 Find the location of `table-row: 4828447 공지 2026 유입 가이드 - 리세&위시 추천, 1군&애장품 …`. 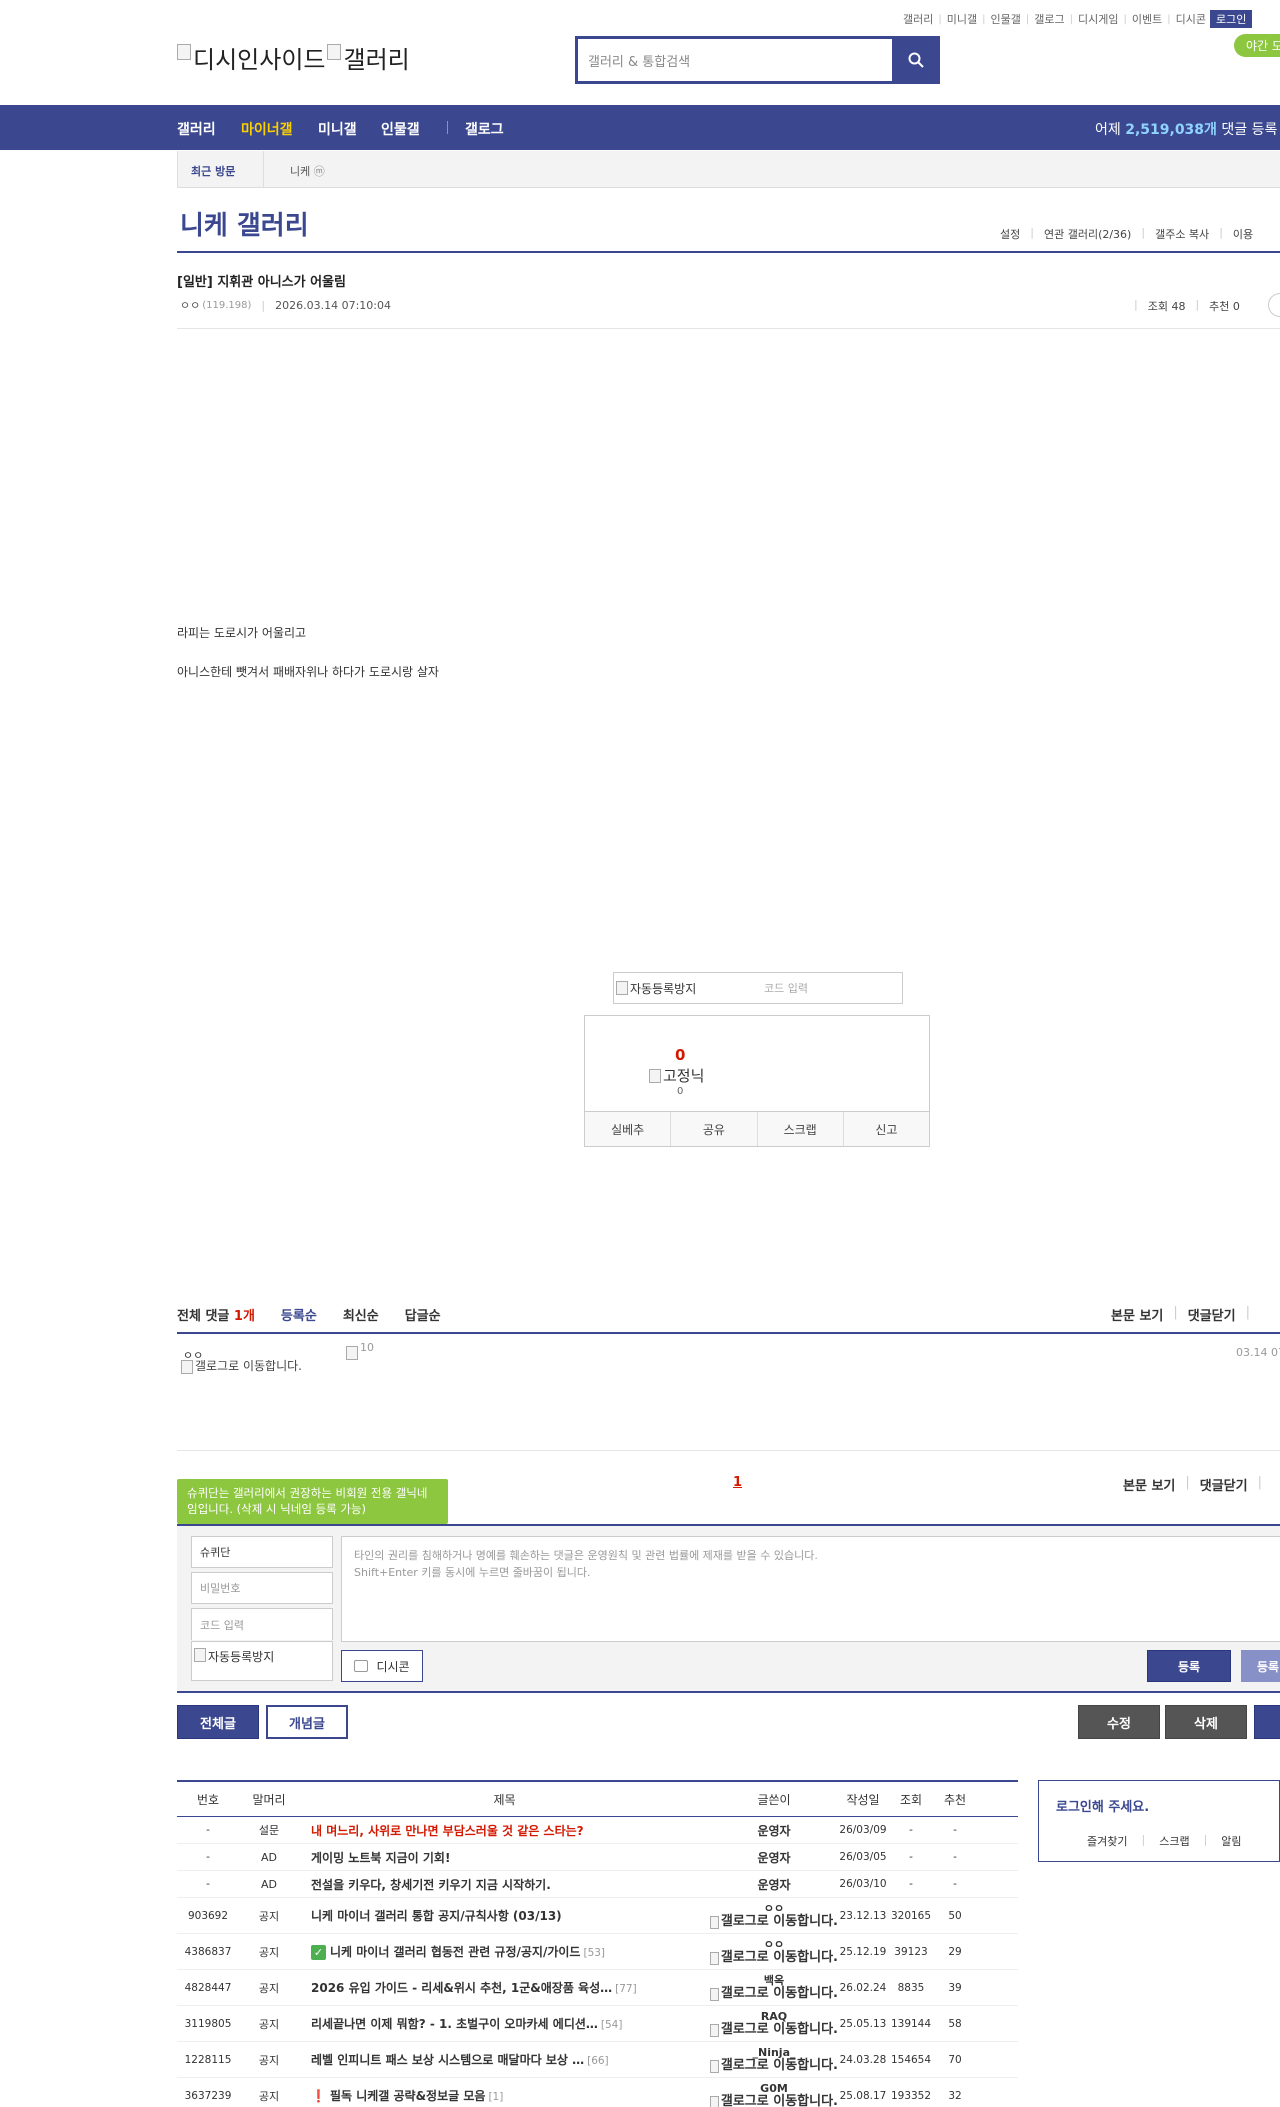

table-row: 4828447 공지 2026 유입 가이드 - 리세&위시 추천, 1군&애장품 … is located at coordinates (597, 1988).